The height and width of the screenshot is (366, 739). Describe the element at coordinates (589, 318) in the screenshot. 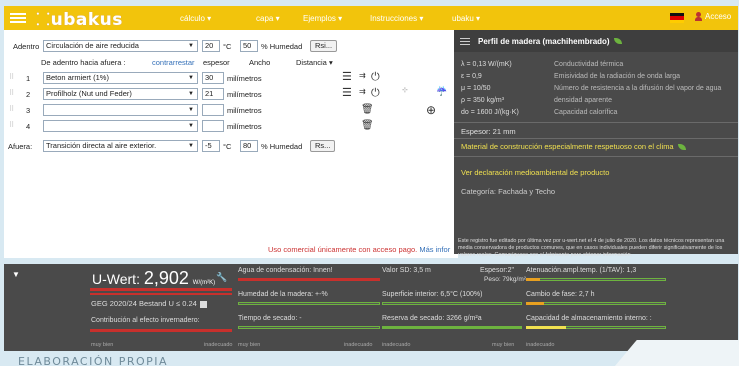

I see `heat-storage: Capacidad de almacenamiento interno: :` at that location.